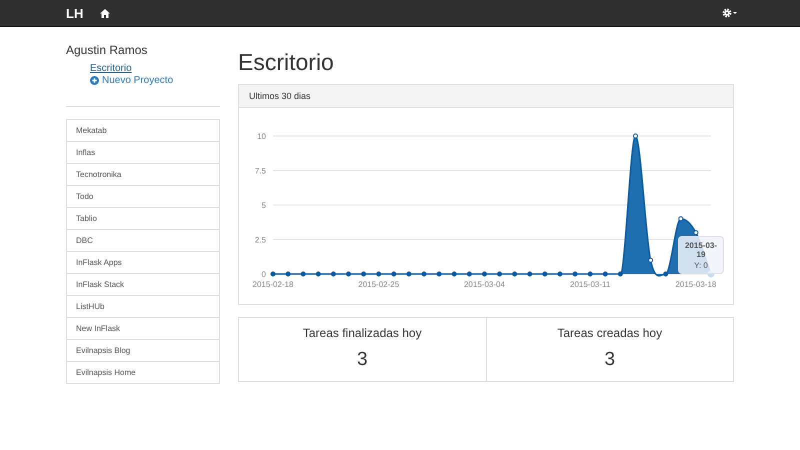 This screenshot has height=450, width=800. I want to click on x-tick-label: 2015-03-18, so click(695, 284).